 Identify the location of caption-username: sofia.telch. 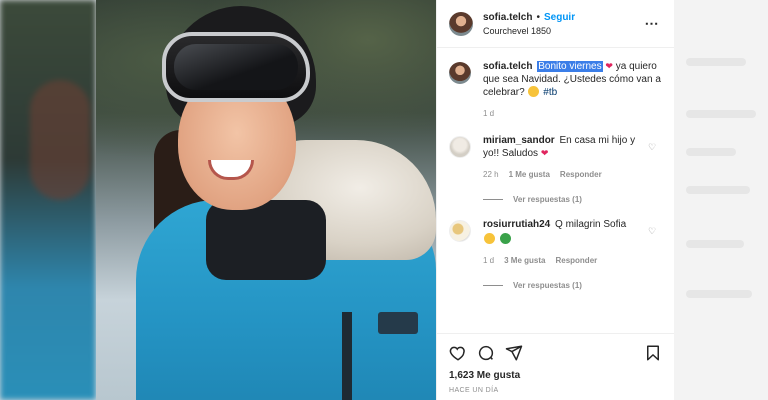
(507, 66).